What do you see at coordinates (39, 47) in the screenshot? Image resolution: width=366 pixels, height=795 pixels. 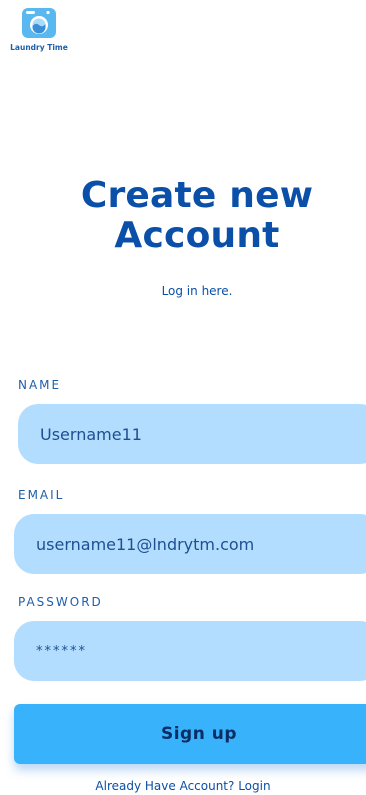 I see `logo-text: Laundry Time` at bounding box center [39, 47].